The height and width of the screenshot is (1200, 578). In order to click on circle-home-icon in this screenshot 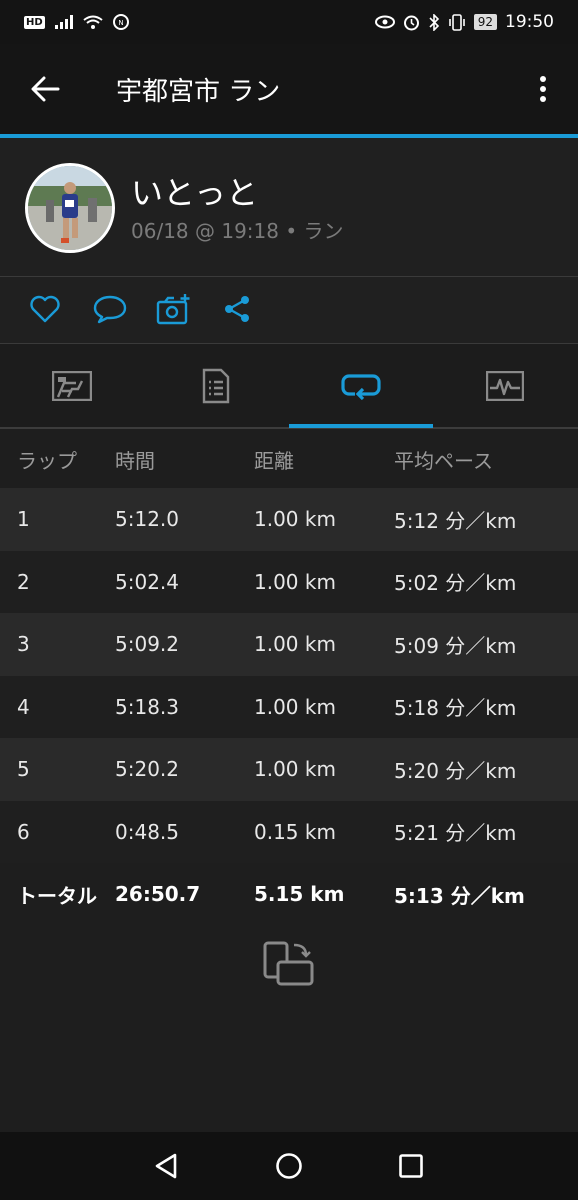, I will do `click(289, 1166)`.